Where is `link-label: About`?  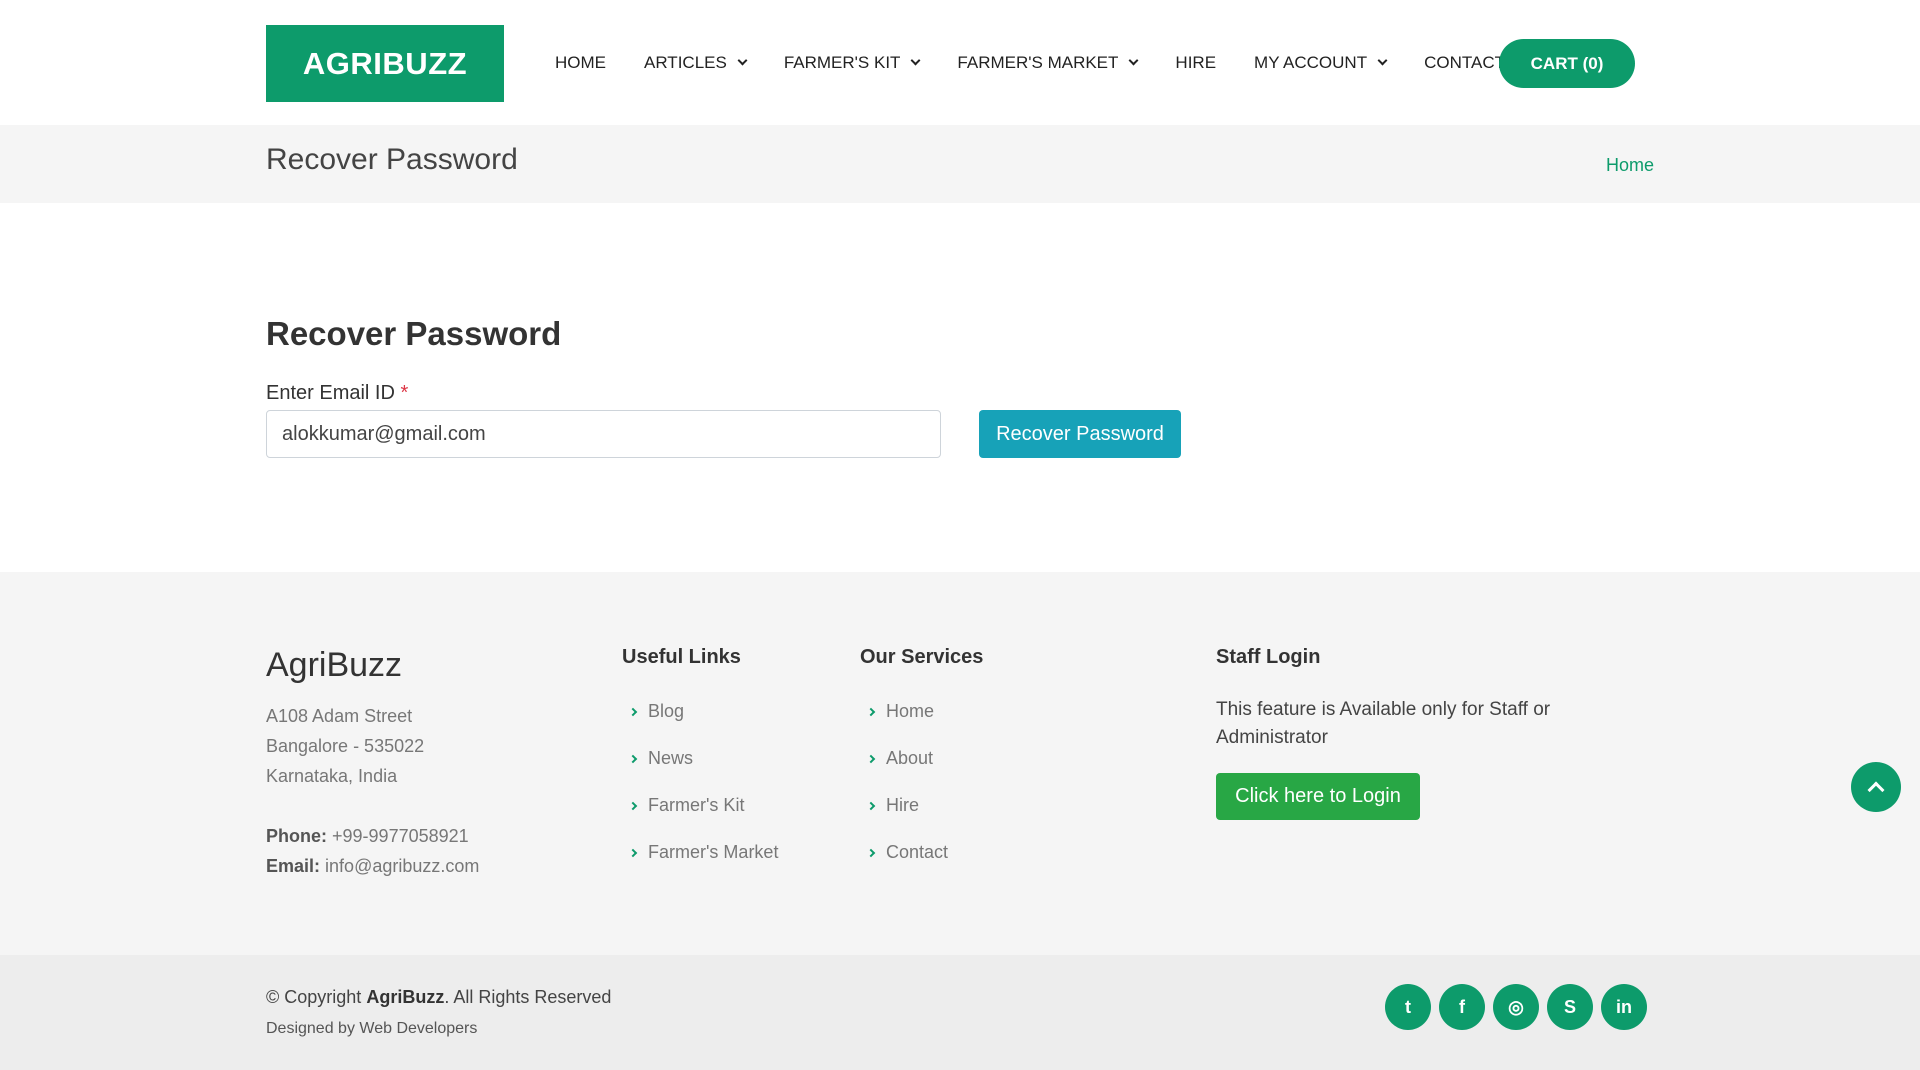
link-label: About is located at coordinates (910, 758).